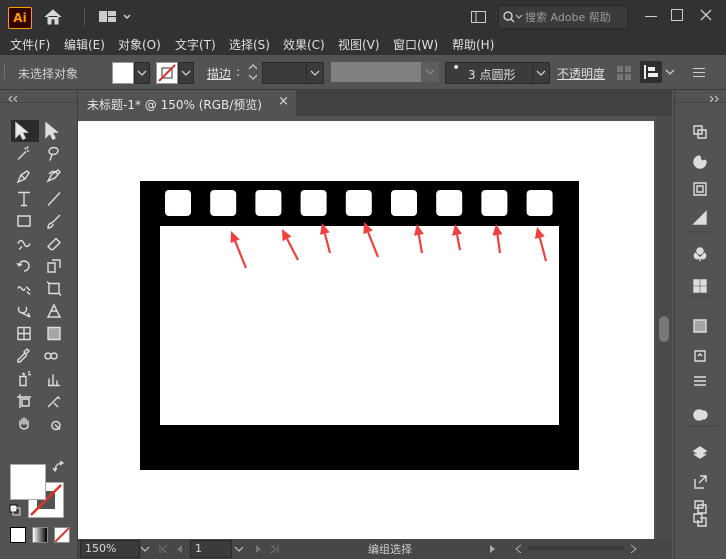 This screenshot has height=559, width=726. What do you see at coordinates (25, 131) in the screenshot?
I see `selection-icon` at bounding box center [25, 131].